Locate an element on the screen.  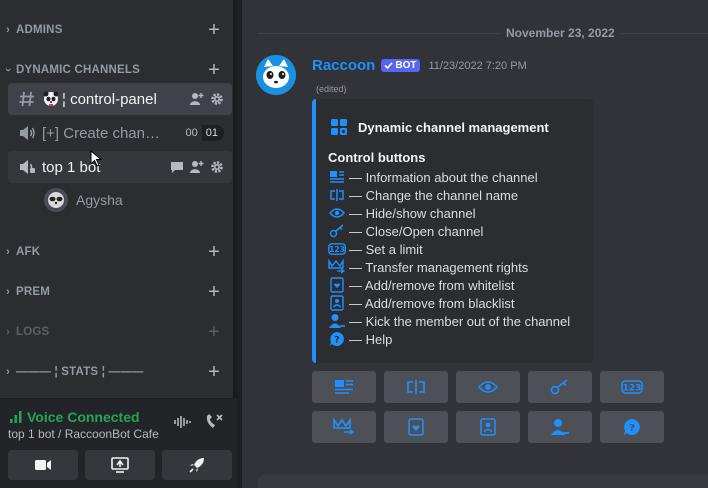
category-admins: › ADMINS + is located at coordinates (116, 30).